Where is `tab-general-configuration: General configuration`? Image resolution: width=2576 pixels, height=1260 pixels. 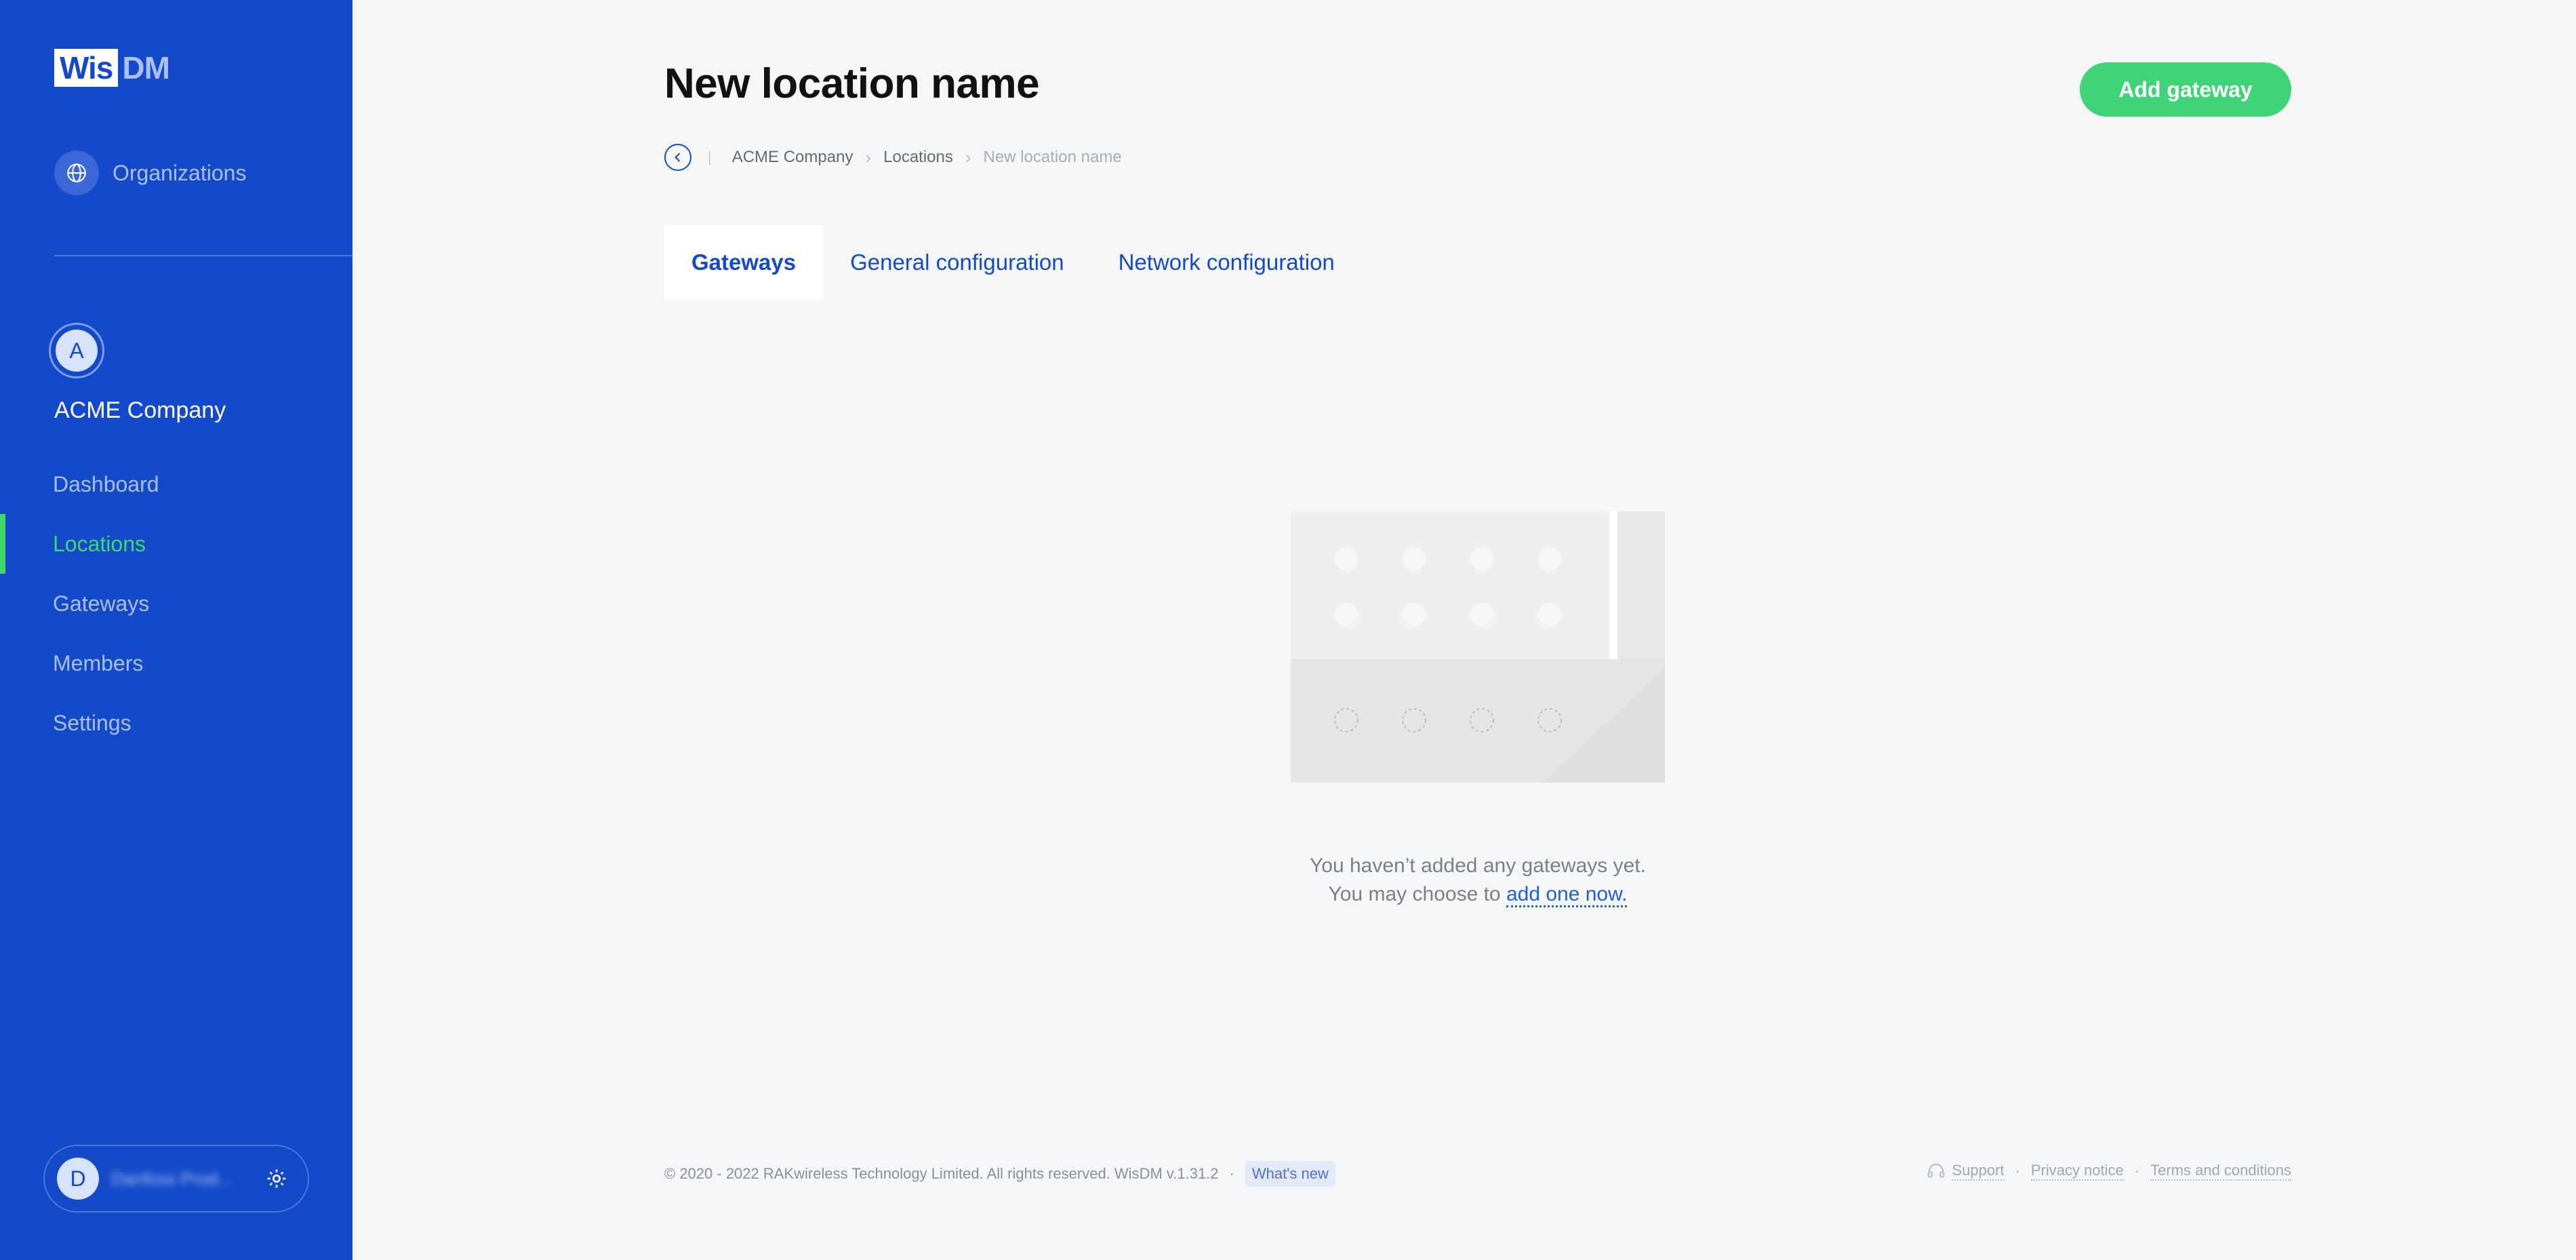
tab-general-configuration: General configuration is located at coordinates (957, 262).